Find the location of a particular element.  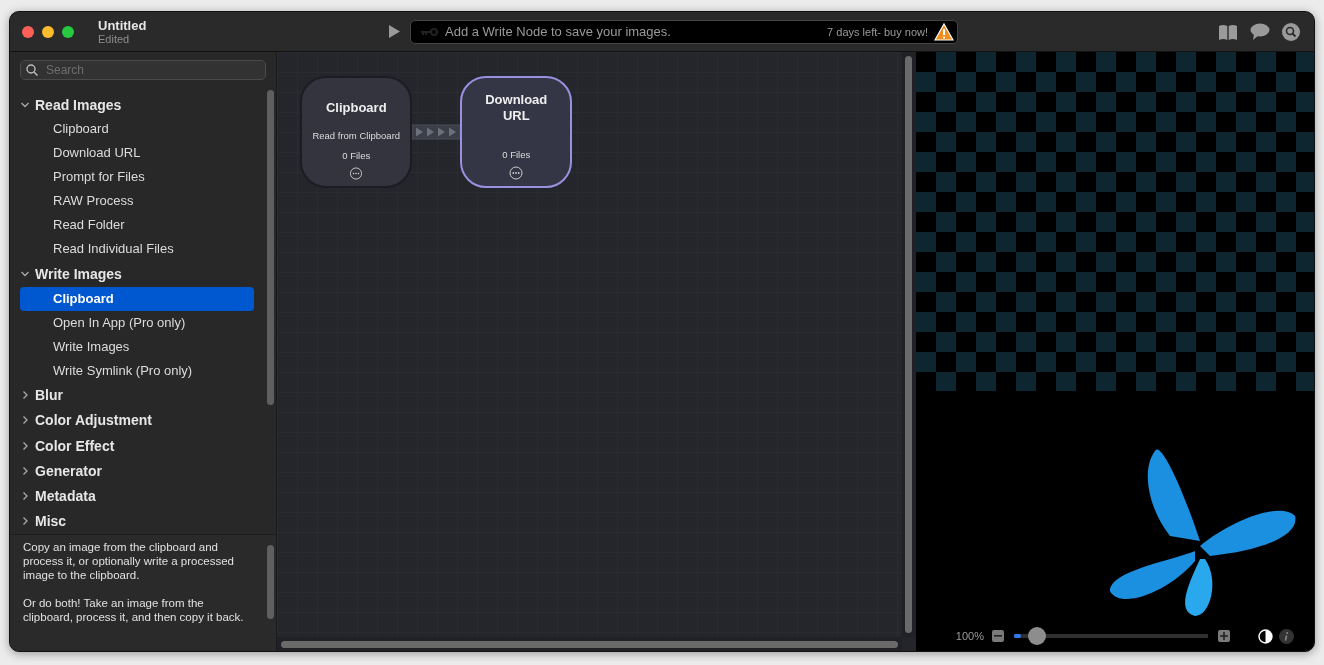

description-text: Or do both! Take an image from the clipboard, process it, and then copy it back. is located at coordinates (134, 610).